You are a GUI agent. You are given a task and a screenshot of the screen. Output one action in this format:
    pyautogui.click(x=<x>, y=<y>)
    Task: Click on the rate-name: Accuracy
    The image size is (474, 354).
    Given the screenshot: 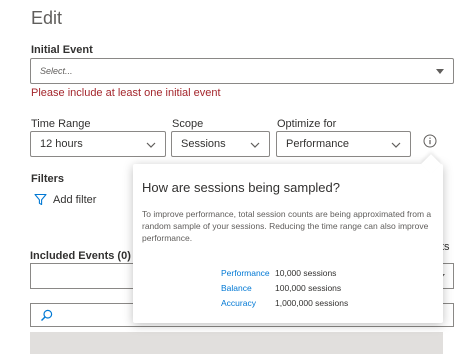 What is the action you would take?
    pyautogui.click(x=238, y=303)
    